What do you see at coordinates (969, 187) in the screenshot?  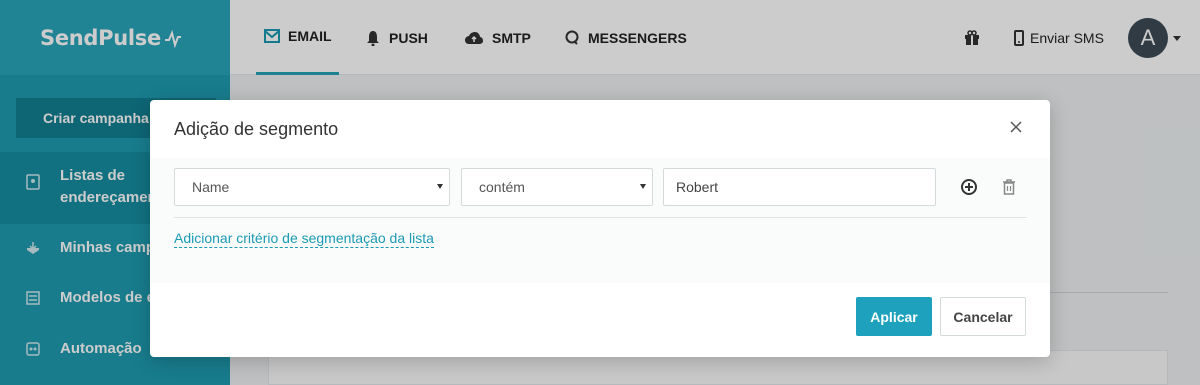 I see `add-circle-icon` at bounding box center [969, 187].